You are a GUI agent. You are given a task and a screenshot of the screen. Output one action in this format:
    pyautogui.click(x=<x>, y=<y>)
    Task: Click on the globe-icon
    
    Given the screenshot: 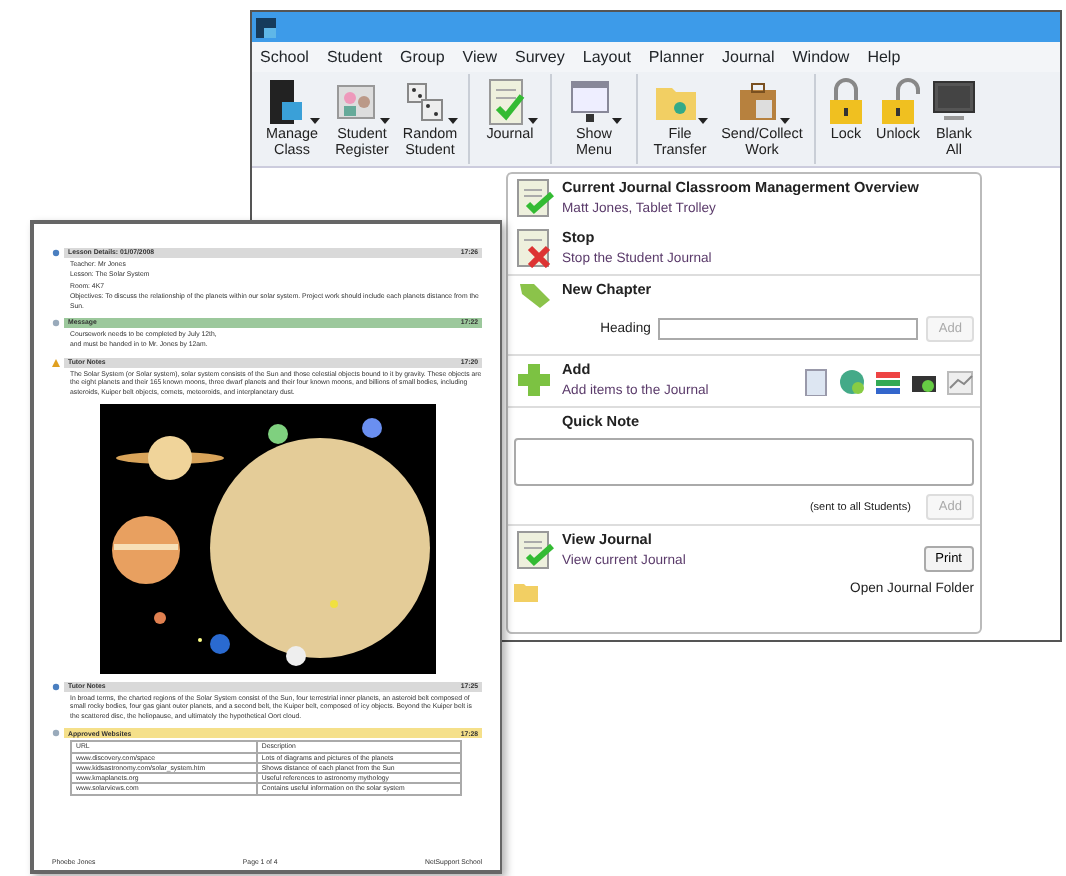 What is the action you would take?
    pyautogui.click(x=852, y=382)
    